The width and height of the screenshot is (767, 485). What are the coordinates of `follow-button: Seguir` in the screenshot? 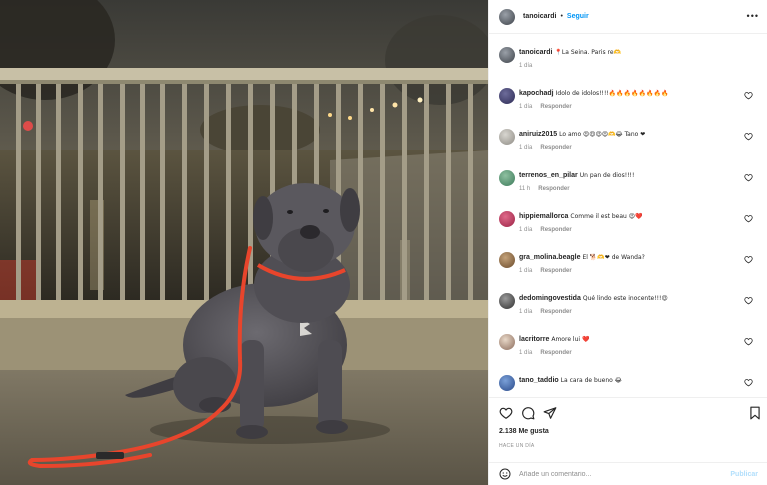 It's located at (578, 16).